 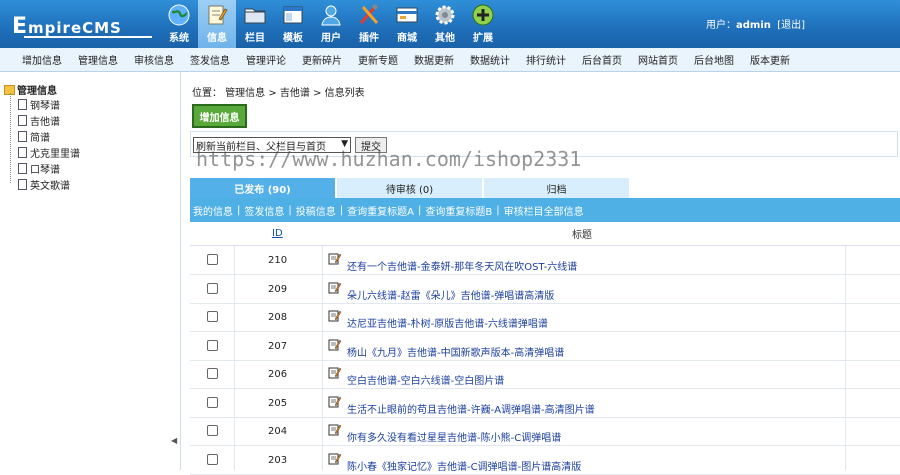 What do you see at coordinates (483, 24) in the screenshot?
I see `top-nav-item: 扩展` at bounding box center [483, 24].